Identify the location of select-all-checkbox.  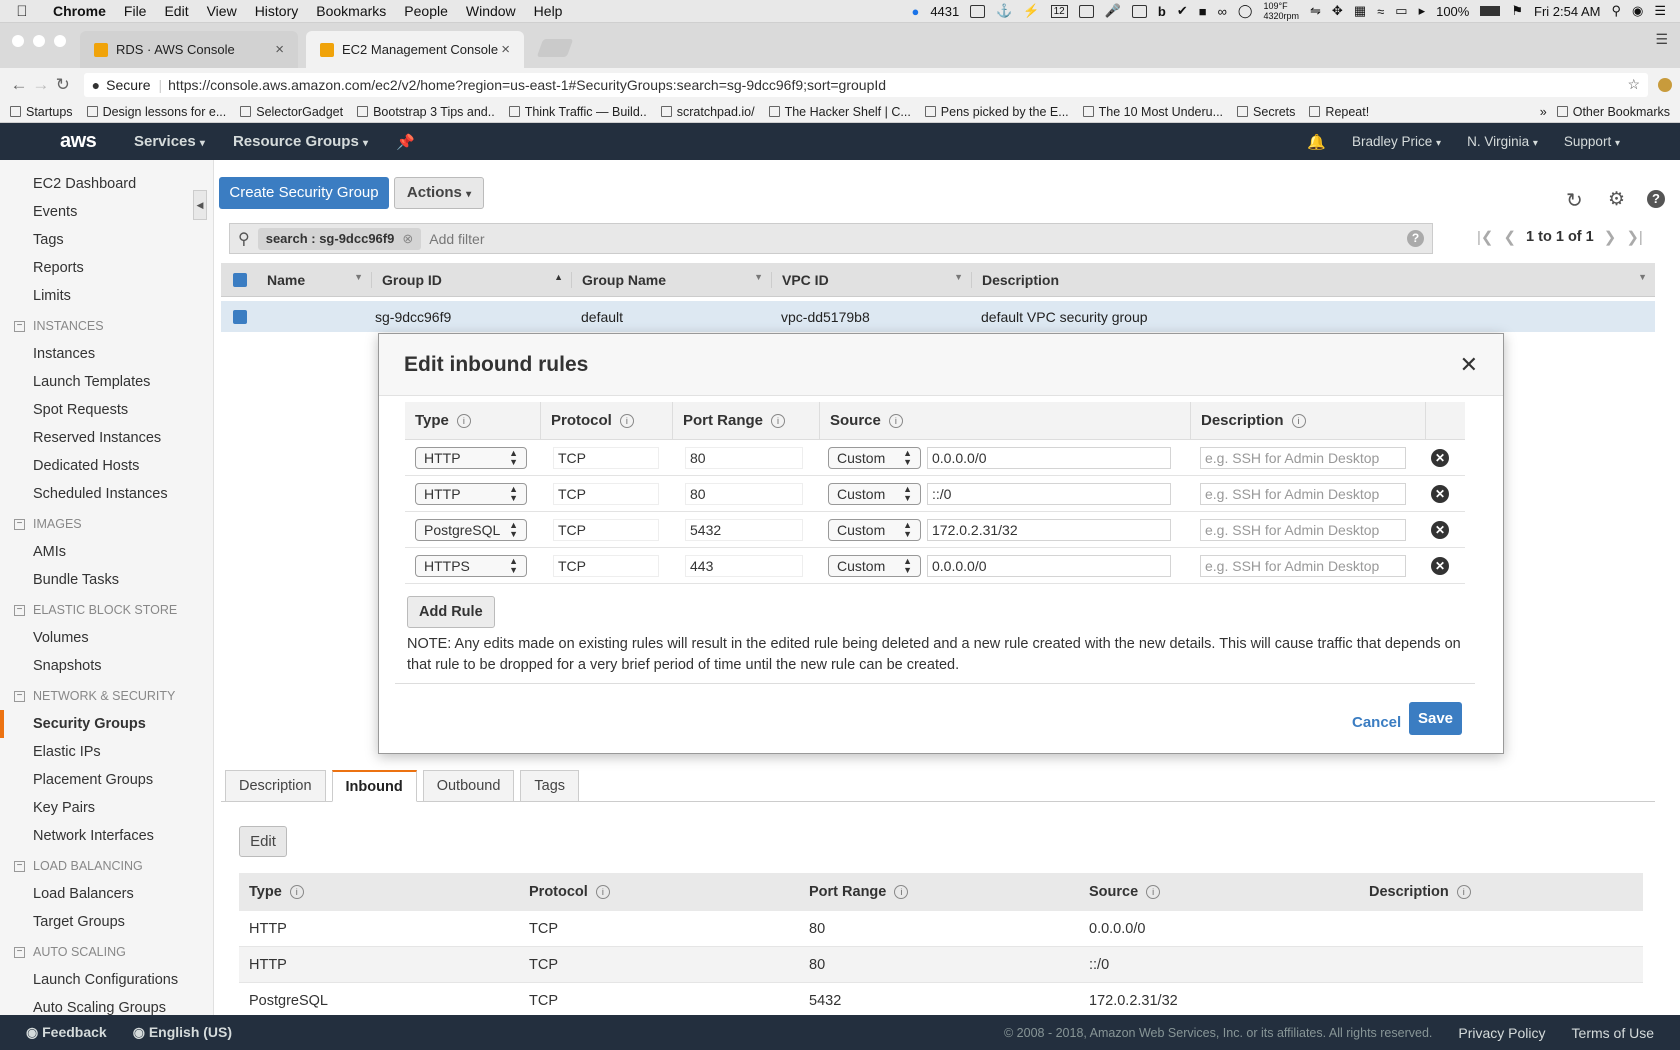
(240, 279).